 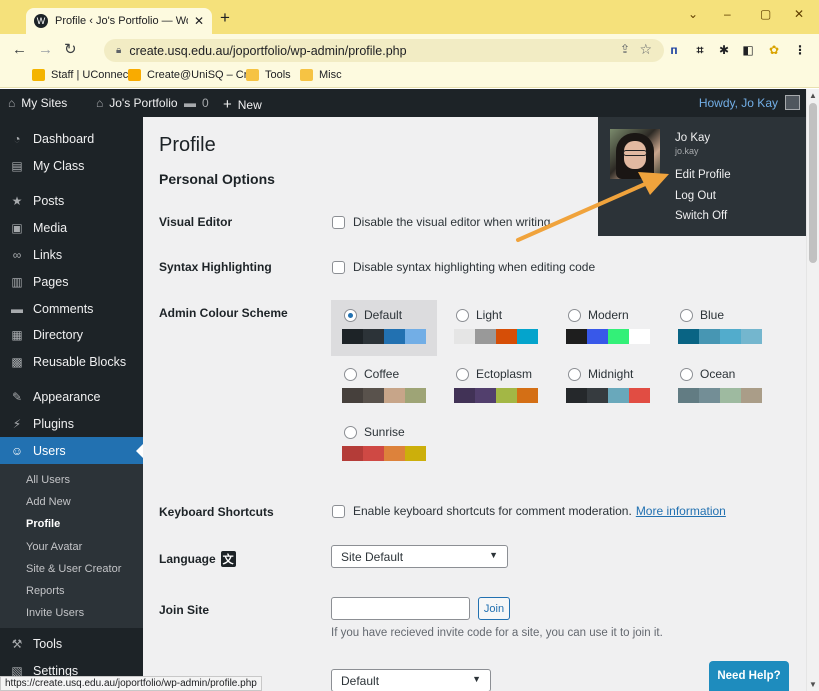 What do you see at coordinates (400, 608) in the screenshot?
I see `invite-code-input` at bounding box center [400, 608].